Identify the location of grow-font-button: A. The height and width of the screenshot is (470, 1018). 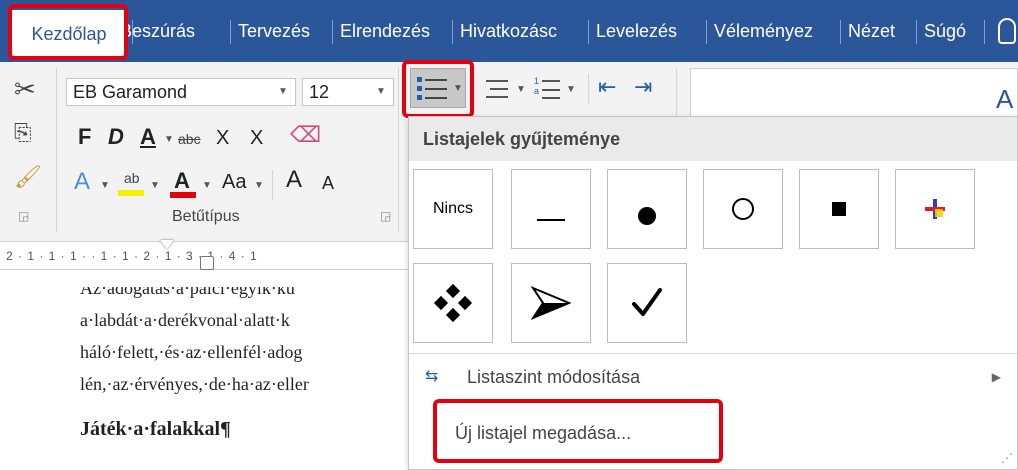
(294, 180).